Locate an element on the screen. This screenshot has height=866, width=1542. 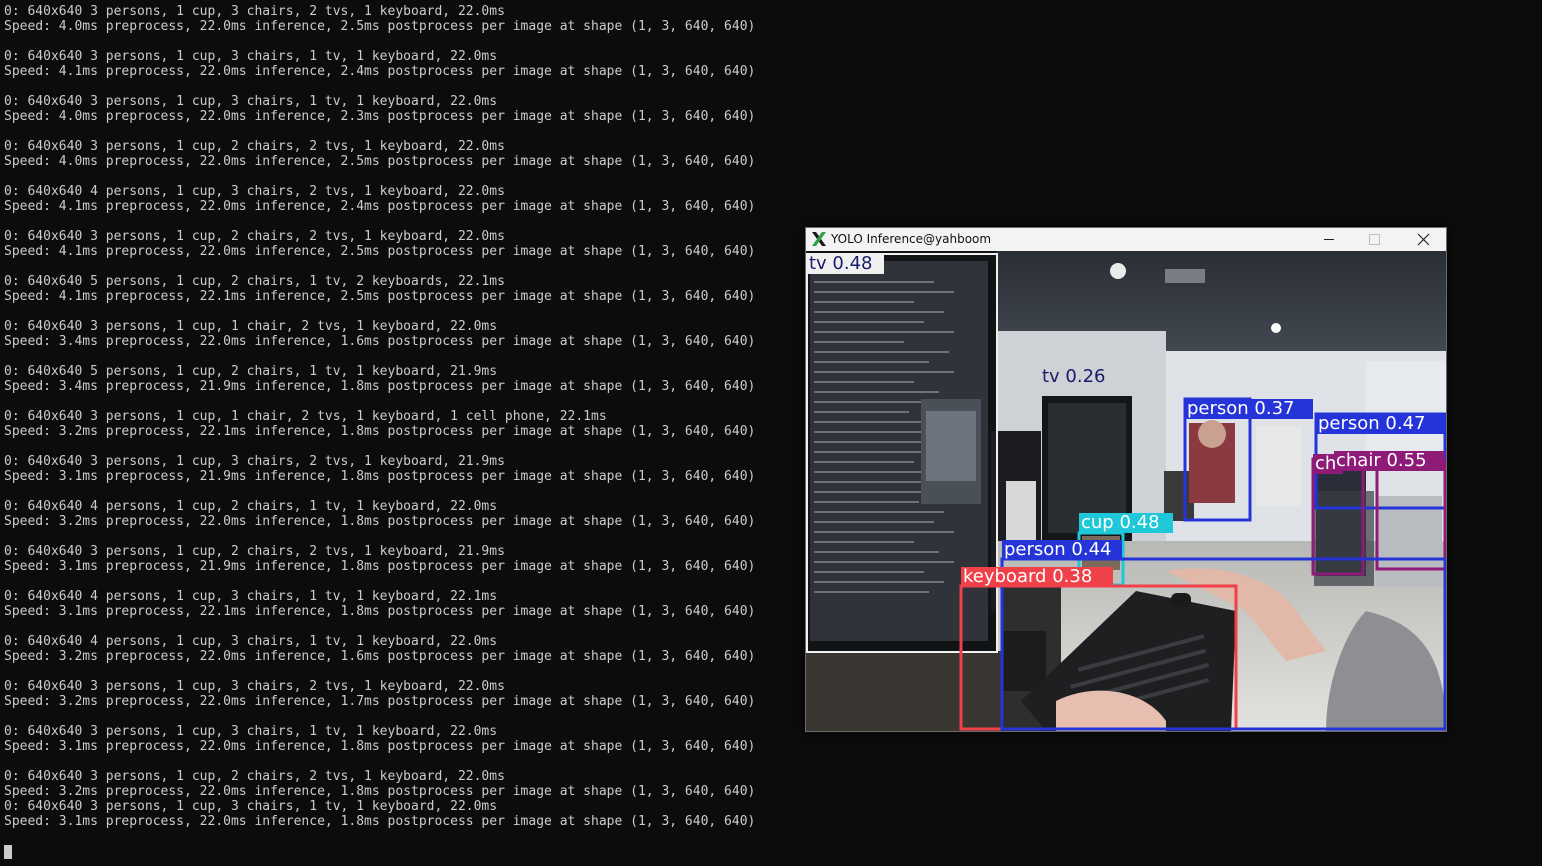
terminal-cursor is located at coordinates (8, 852).